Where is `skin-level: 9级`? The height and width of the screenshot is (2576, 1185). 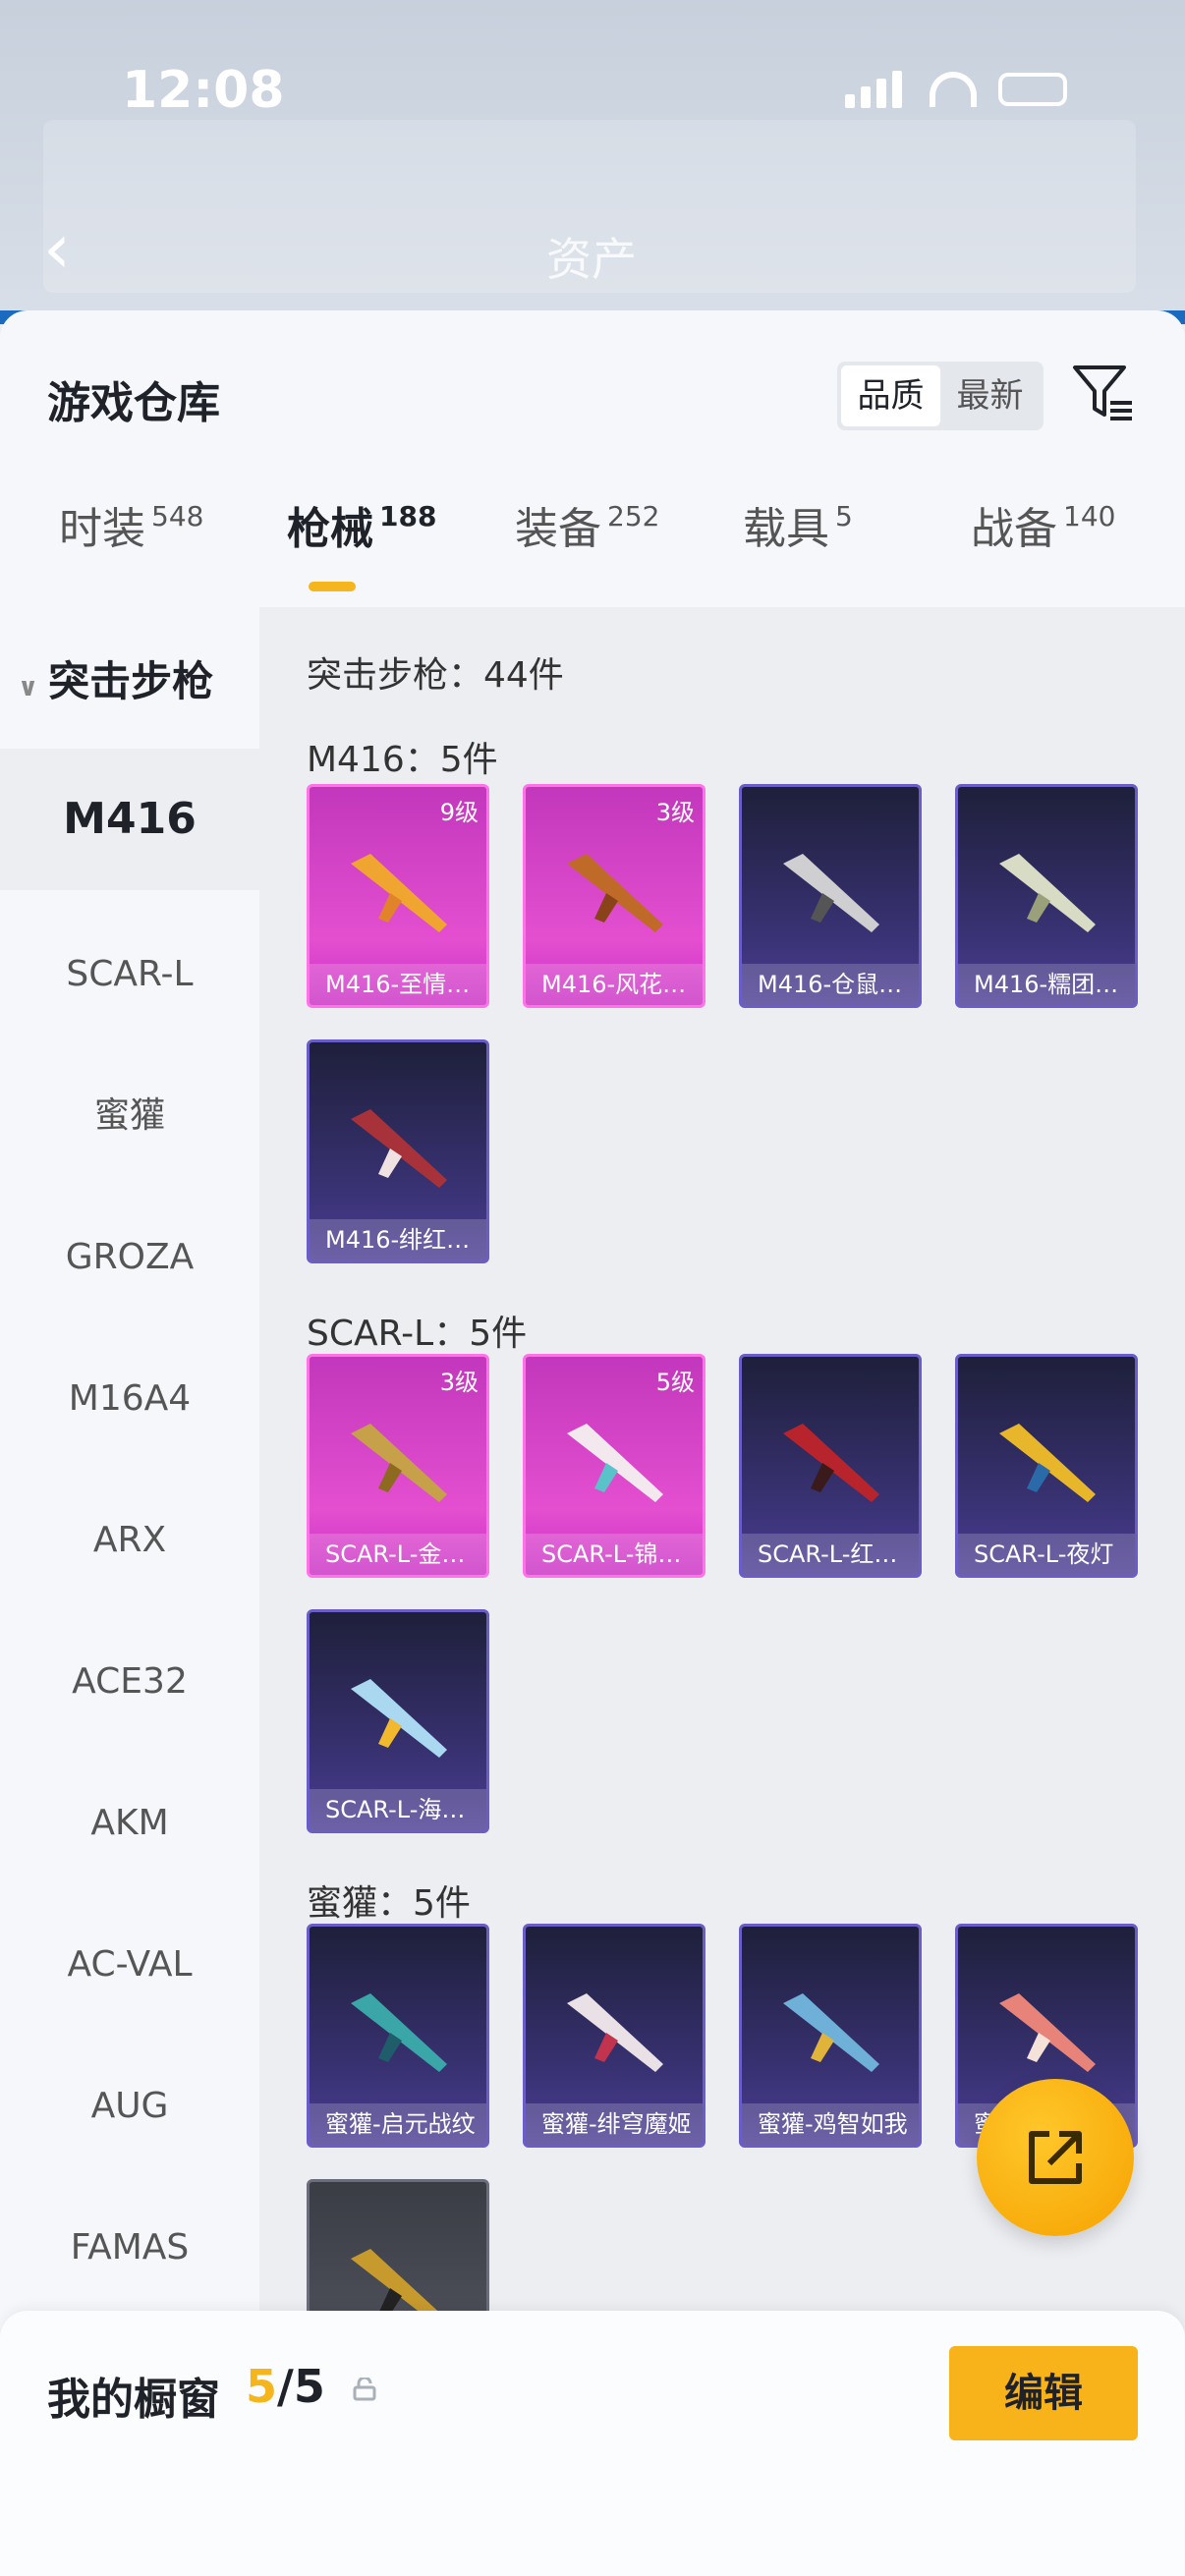 skin-level: 9级 is located at coordinates (459, 812).